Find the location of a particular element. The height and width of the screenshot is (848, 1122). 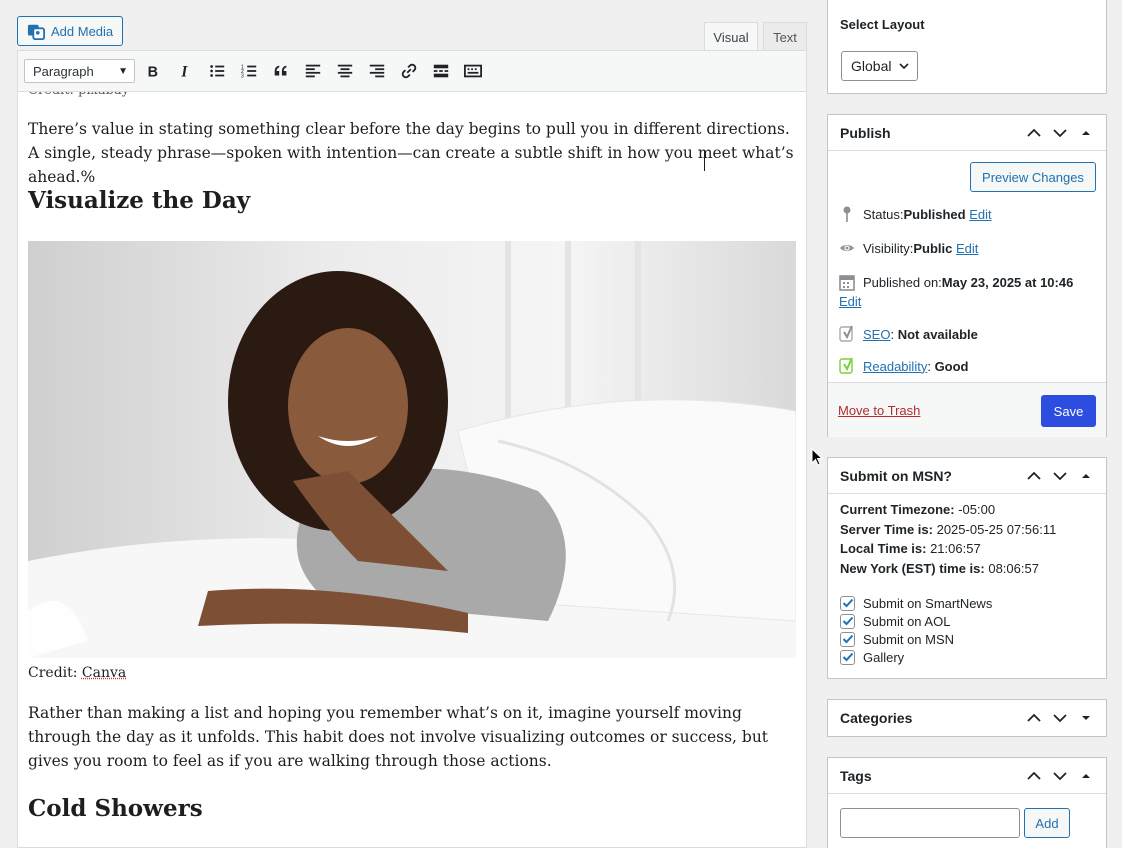

heading-cold-showers: Cold Showers is located at coordinates (115, 808).